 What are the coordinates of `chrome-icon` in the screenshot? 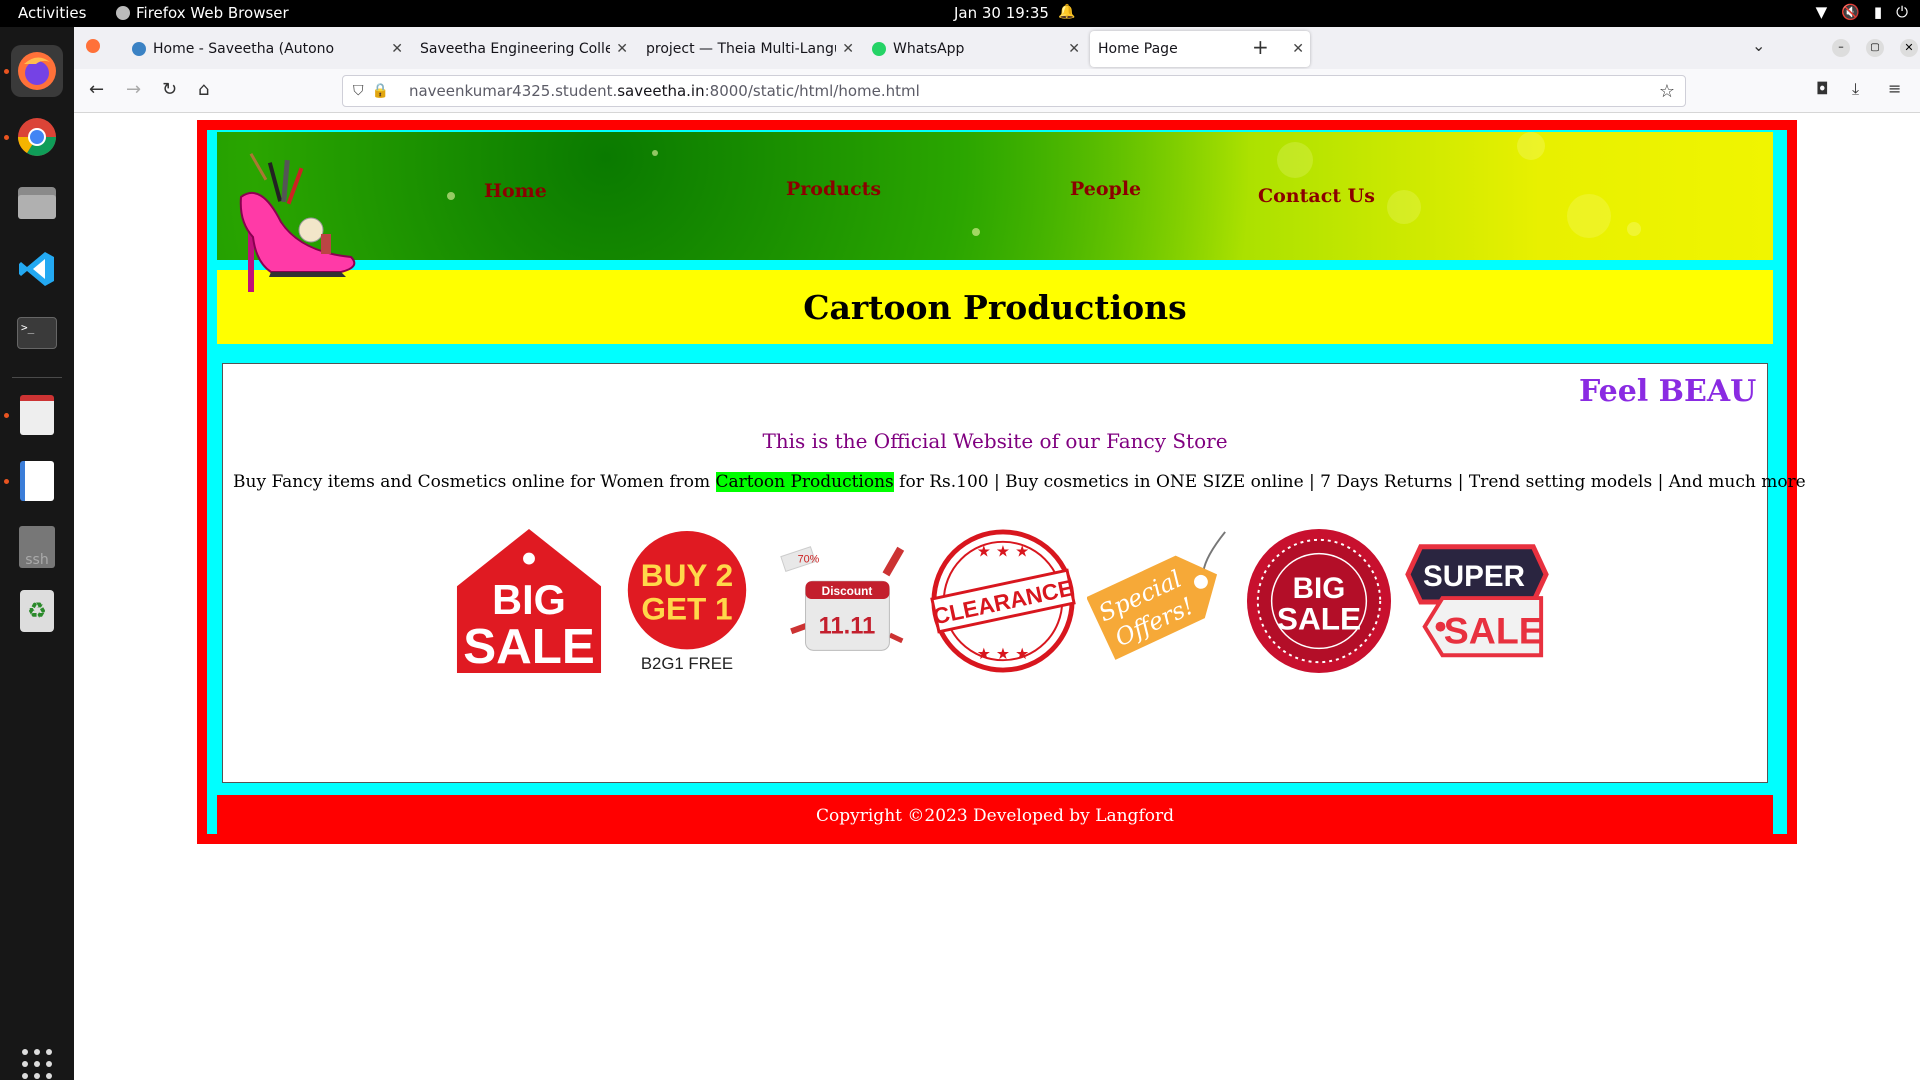 It's located at (37, 137).